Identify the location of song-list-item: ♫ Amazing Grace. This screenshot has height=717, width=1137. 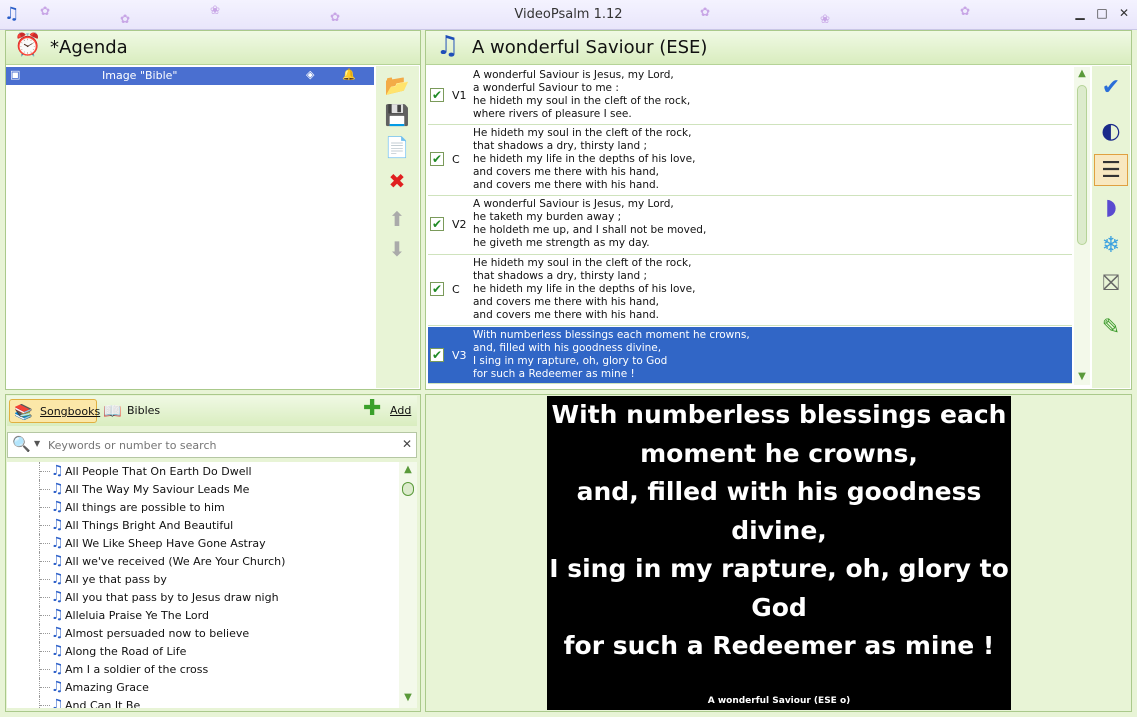
(203, 687).